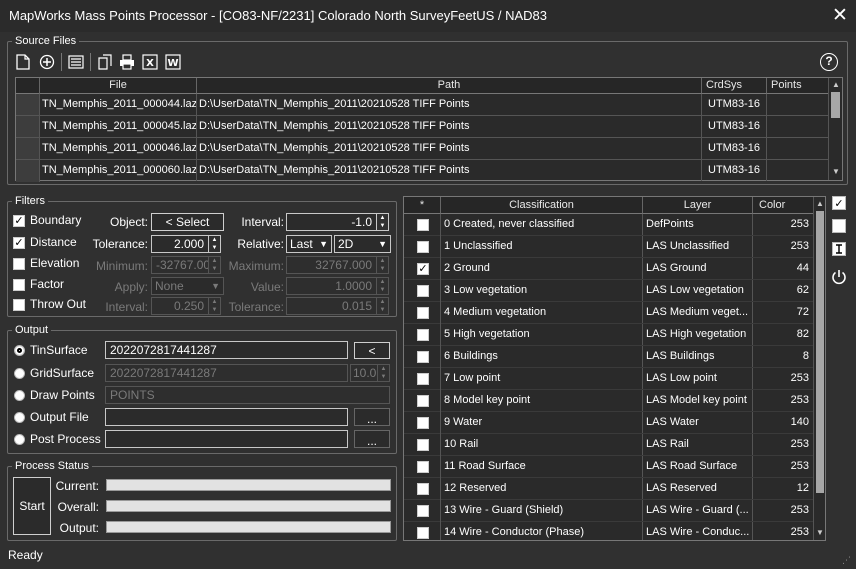  I want to click on dimension-select: 2D ▼, so click(362, 244).